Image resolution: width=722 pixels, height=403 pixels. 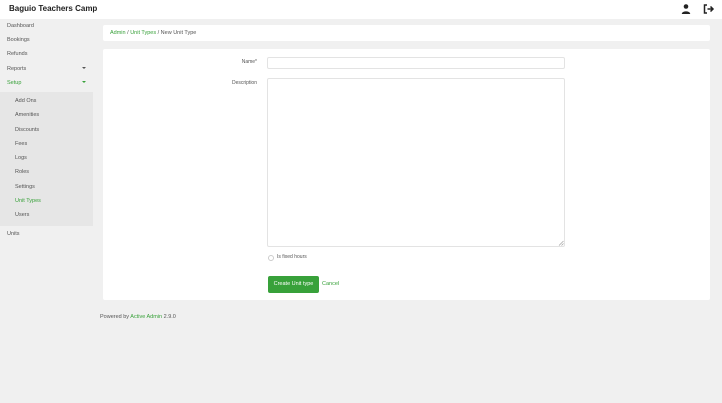 I want to click on resize-handle-icon, so click(x=561, y=243).